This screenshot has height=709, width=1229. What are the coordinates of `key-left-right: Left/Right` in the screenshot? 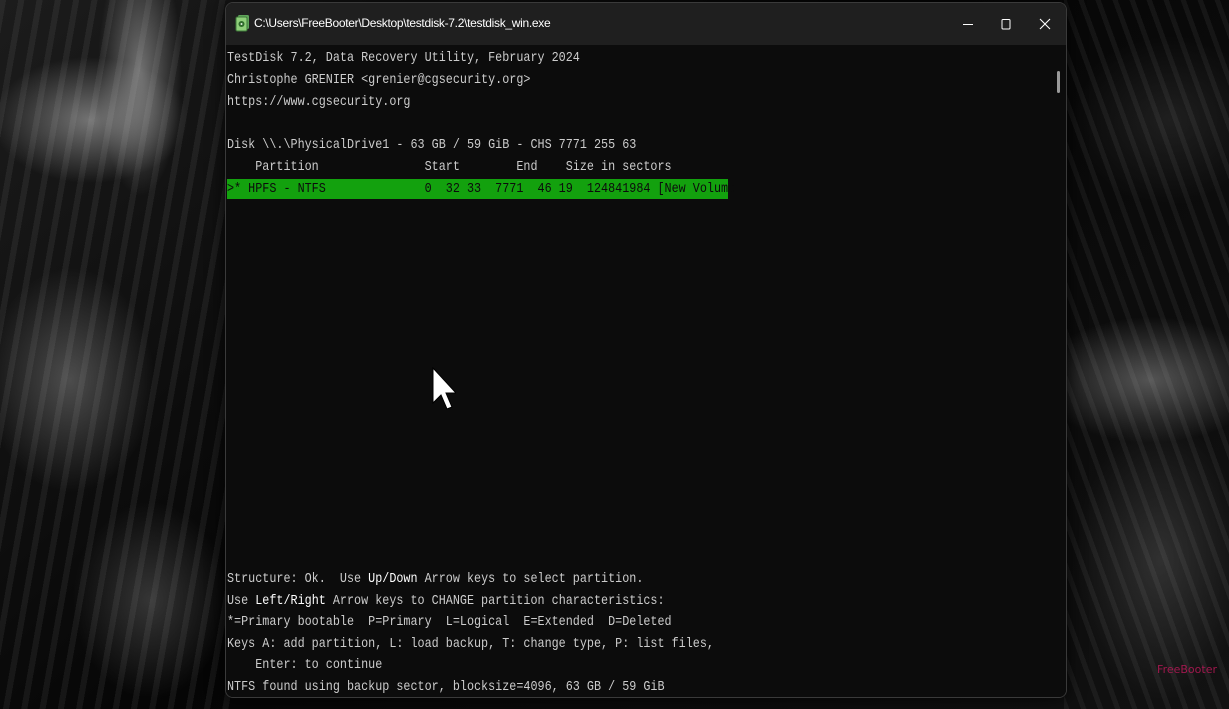 It's located at (290, 601).